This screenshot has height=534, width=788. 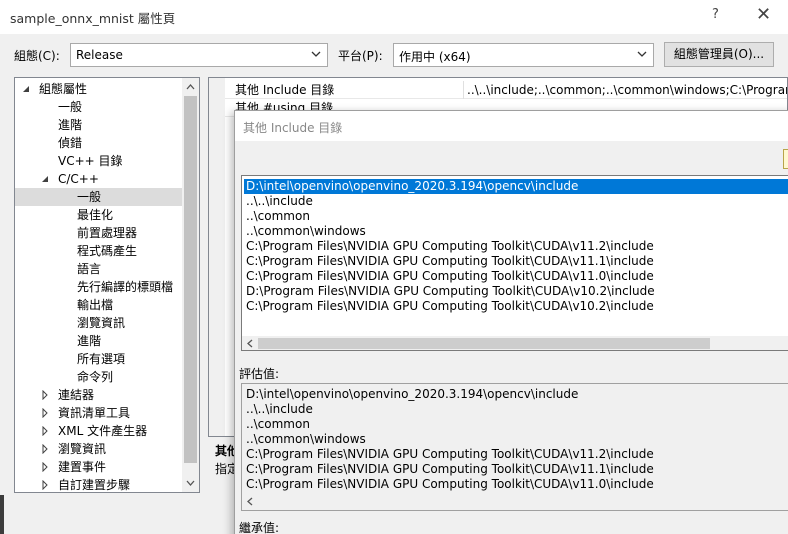 I want to click on tree-item: 命令列, so click(x=99, y=377).